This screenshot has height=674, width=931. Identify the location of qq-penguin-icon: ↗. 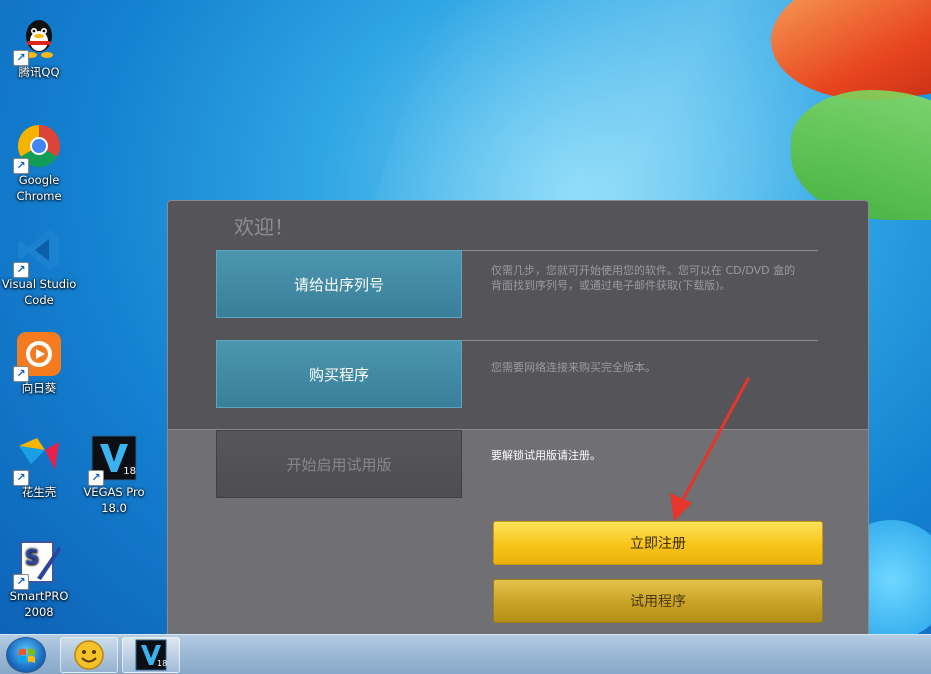
(38, 40).